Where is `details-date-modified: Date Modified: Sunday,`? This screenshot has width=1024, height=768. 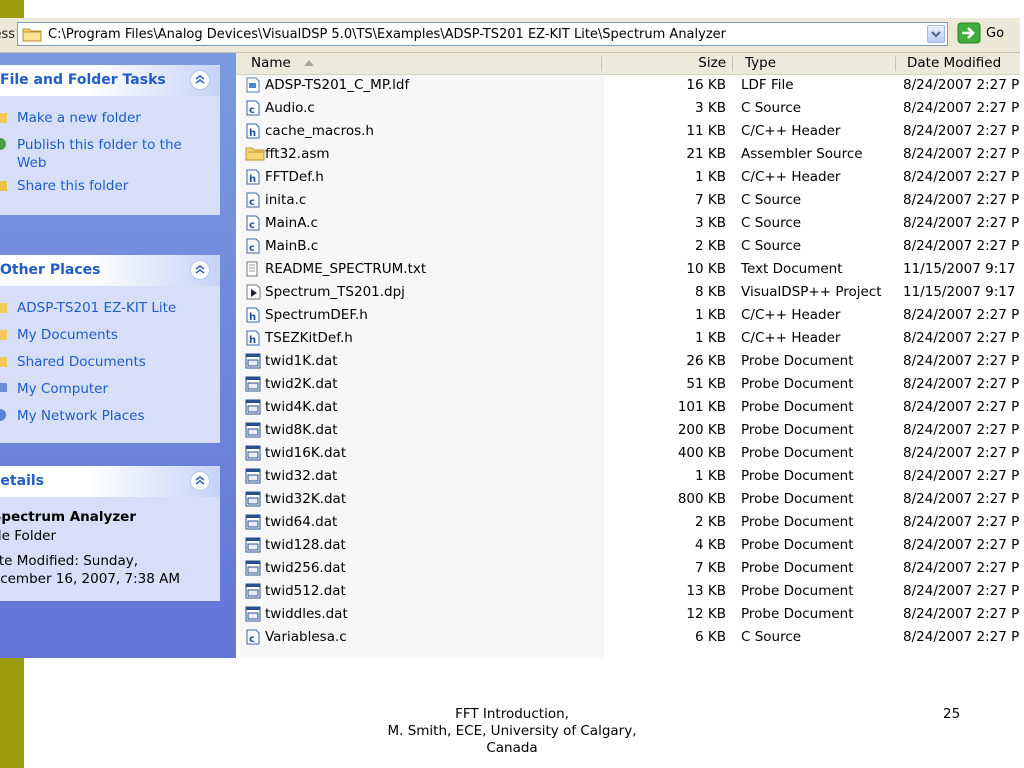 details-date-modified: Date Modified: Sunday, is located at coordinates (69, 561).